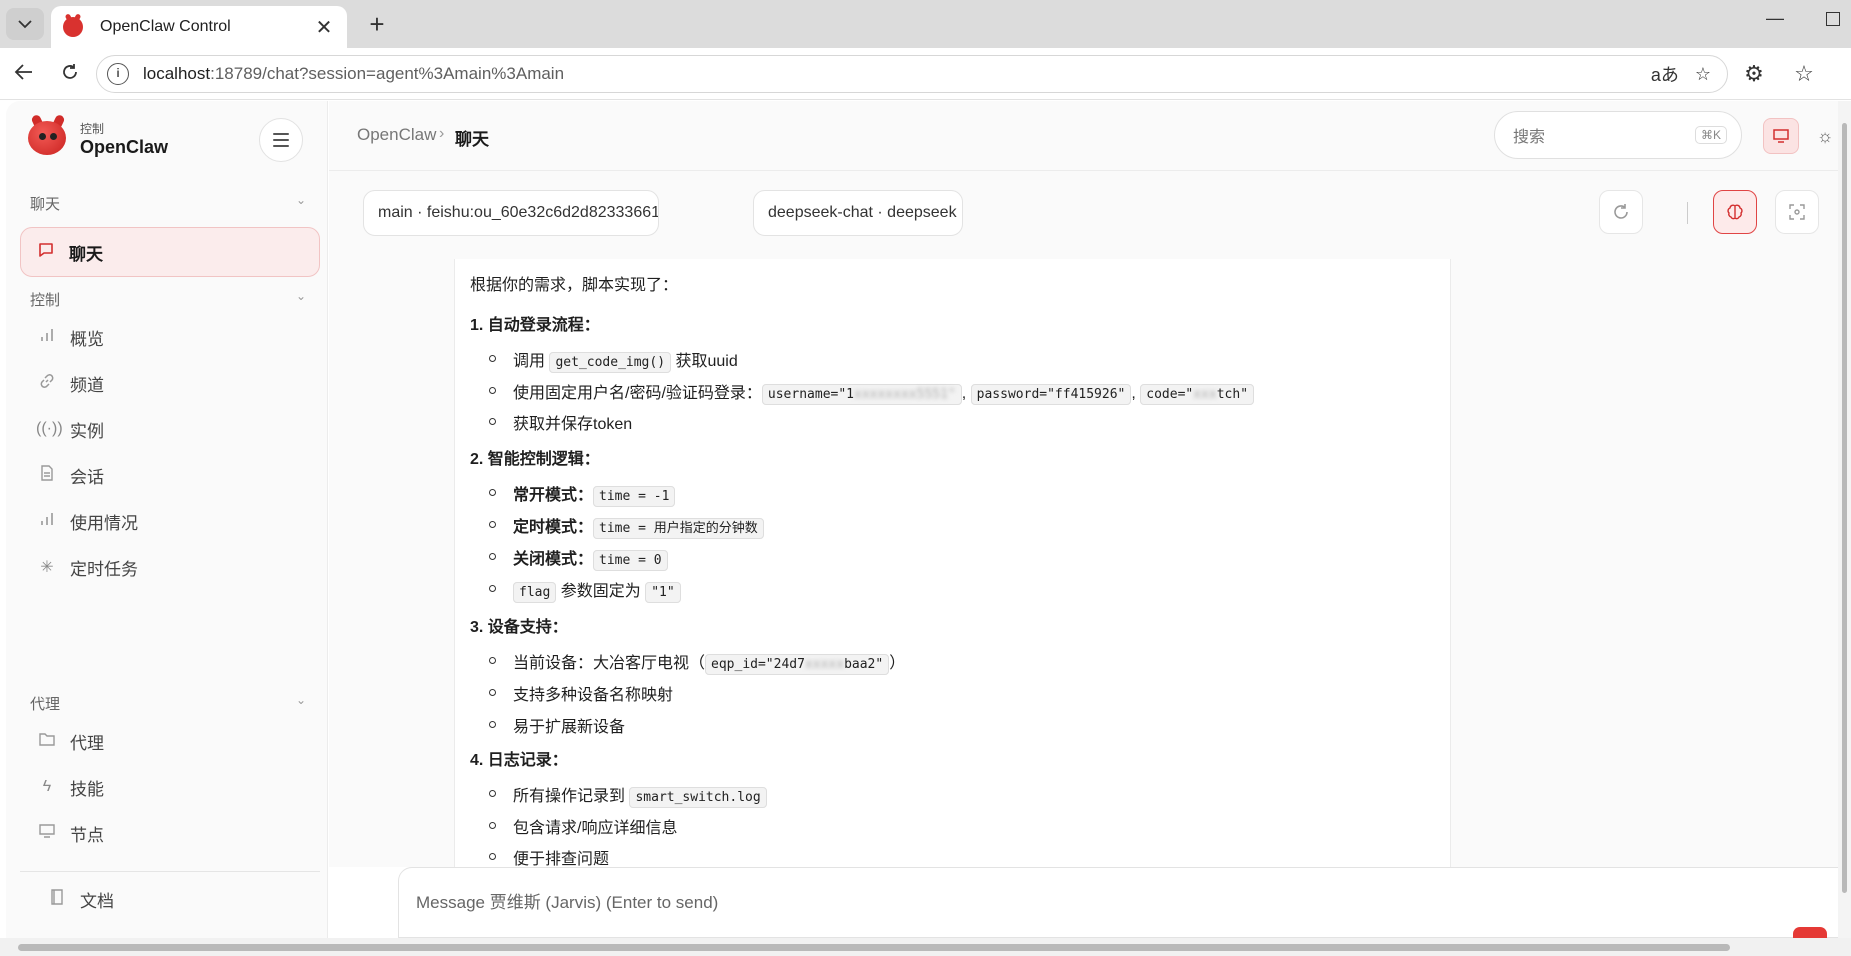 The width and height of the screenshot is (1851, 956). What do you see at coordinates (118, 74) in the screenshot?
I see `site-info-icon: i` at bounding box center [118, 74].